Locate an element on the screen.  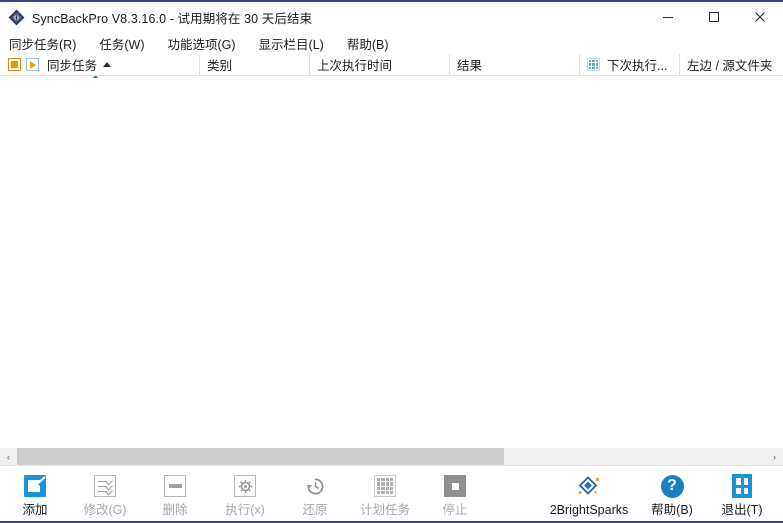
help-button: ? 帮助(B) is located at coordinates (672, 494).